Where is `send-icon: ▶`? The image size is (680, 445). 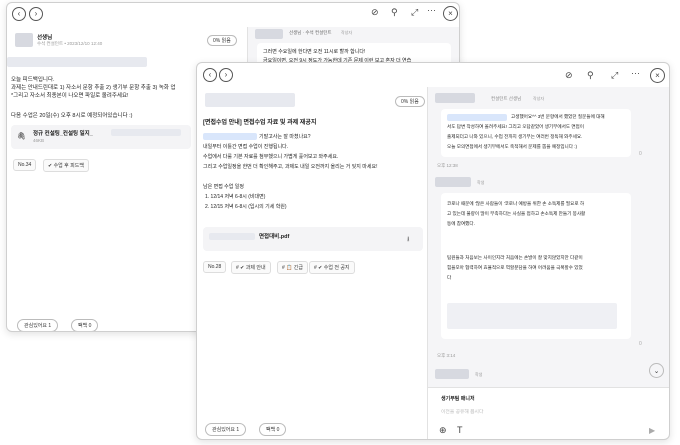
send-icon: ▶ is located at coordinates (652, 430).